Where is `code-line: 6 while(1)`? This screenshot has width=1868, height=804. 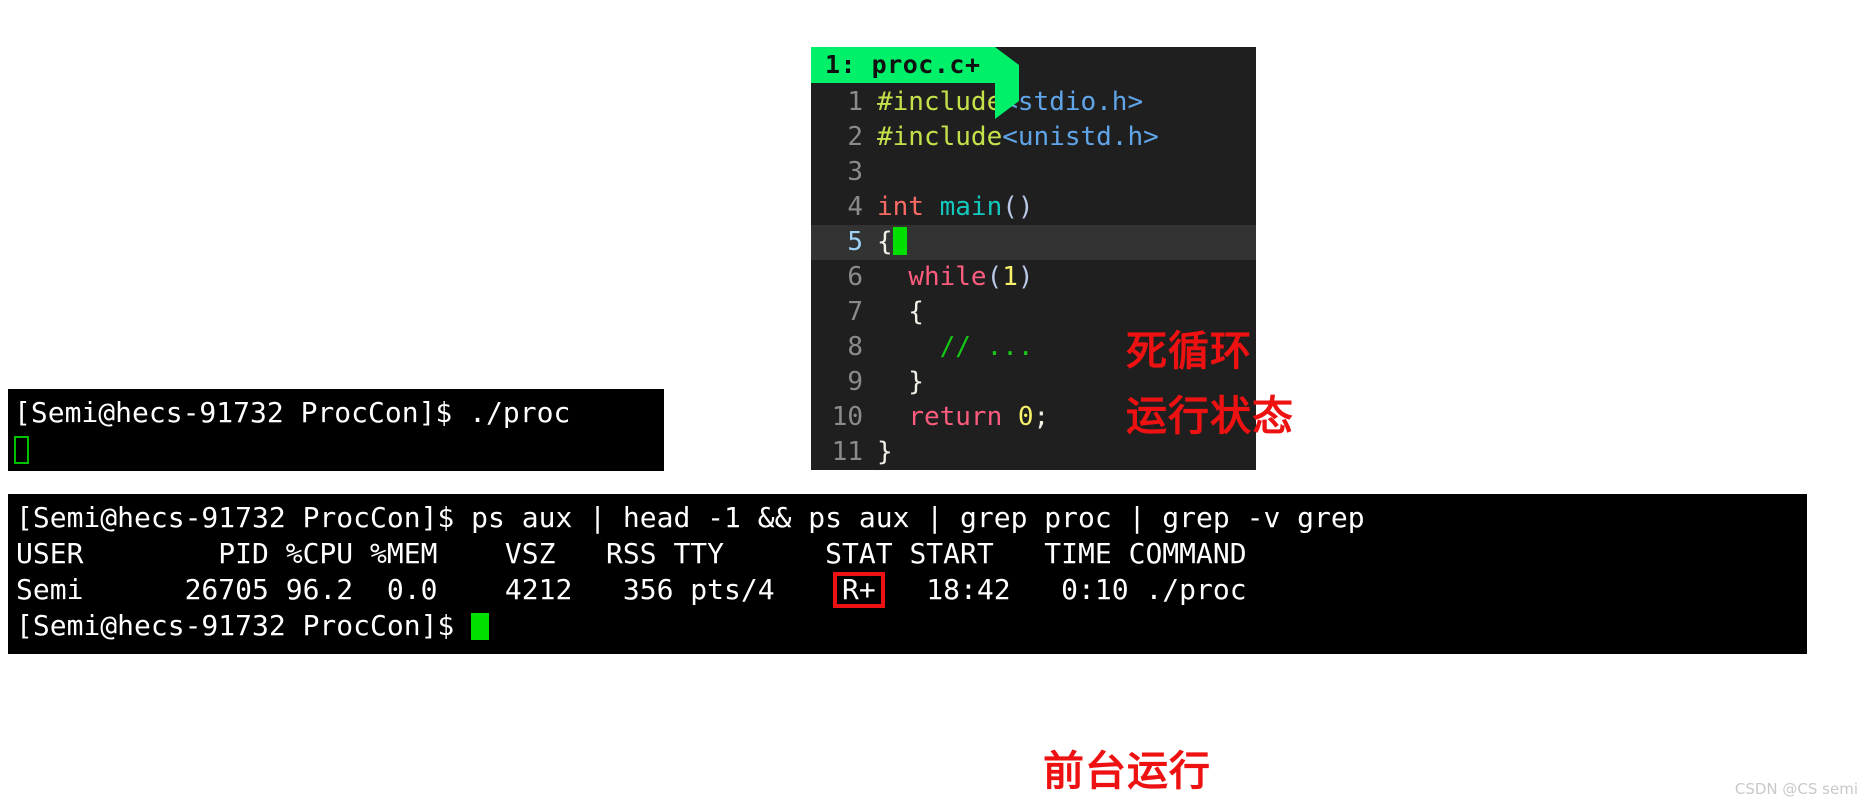 code-line: 6 while(1) is located at coordinates (1033, 277).